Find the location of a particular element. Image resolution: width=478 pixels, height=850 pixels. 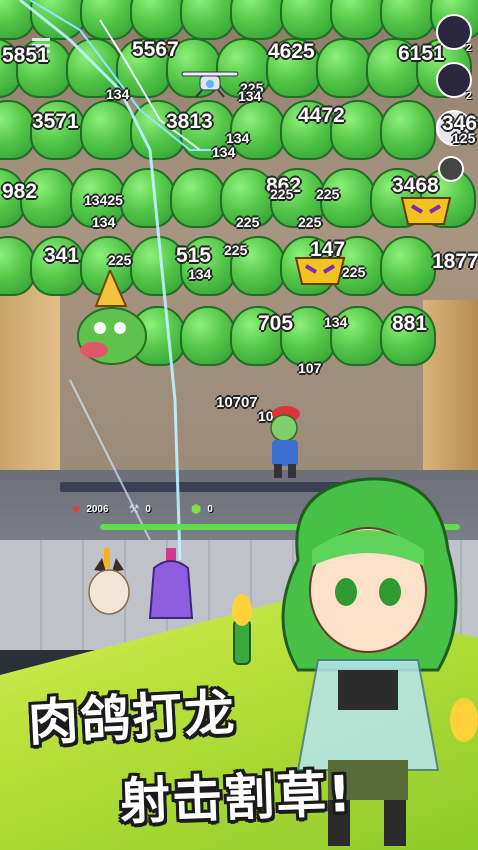

gem-value: 0 is located at coordinates (210, 509).